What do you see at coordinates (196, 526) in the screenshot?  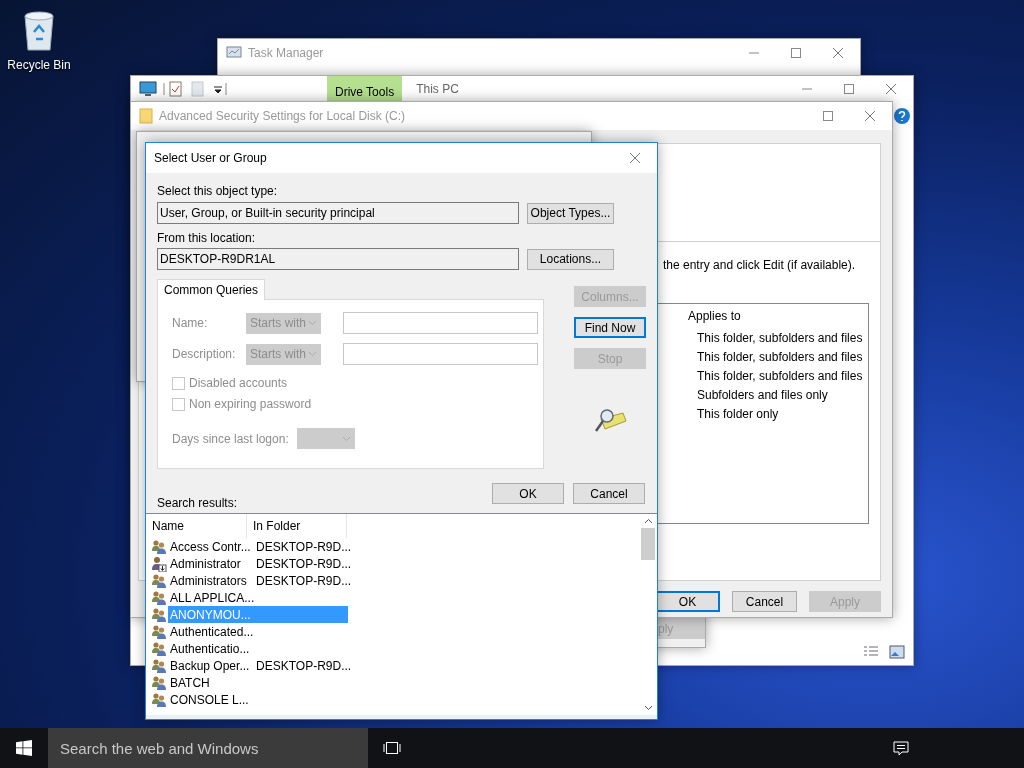 I see `column-header: Name` at bounding box center [196, 526].